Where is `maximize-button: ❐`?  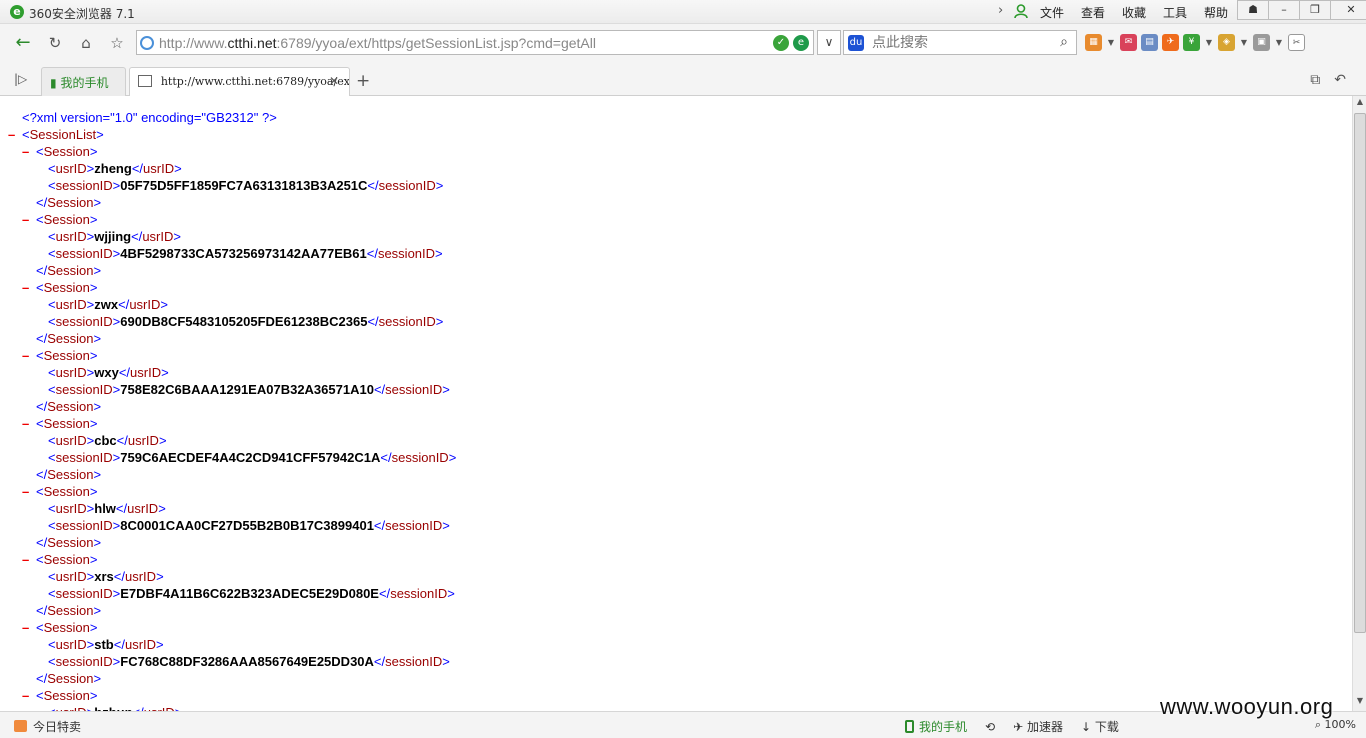
maximize-button: ❐ is located at coordinates (1315, 10).